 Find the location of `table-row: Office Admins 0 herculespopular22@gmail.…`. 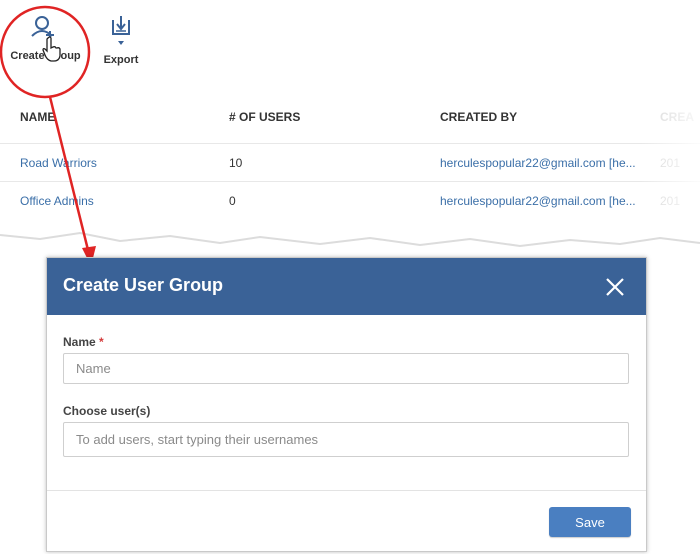

table-row: Office Admins 0 herculespopular22@gmail.… is located at coordinates (350, 200).